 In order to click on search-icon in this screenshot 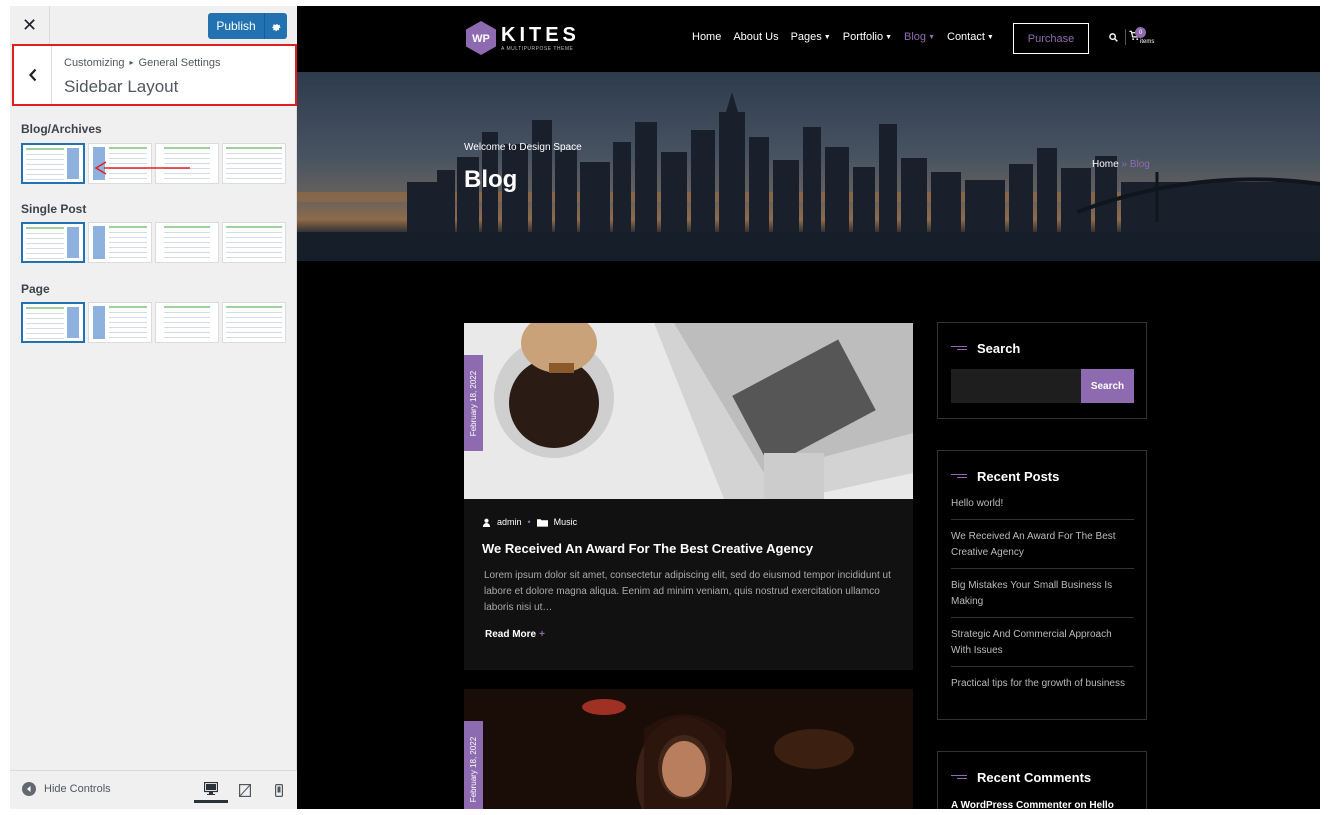, I will do `click(1113, 37)`.